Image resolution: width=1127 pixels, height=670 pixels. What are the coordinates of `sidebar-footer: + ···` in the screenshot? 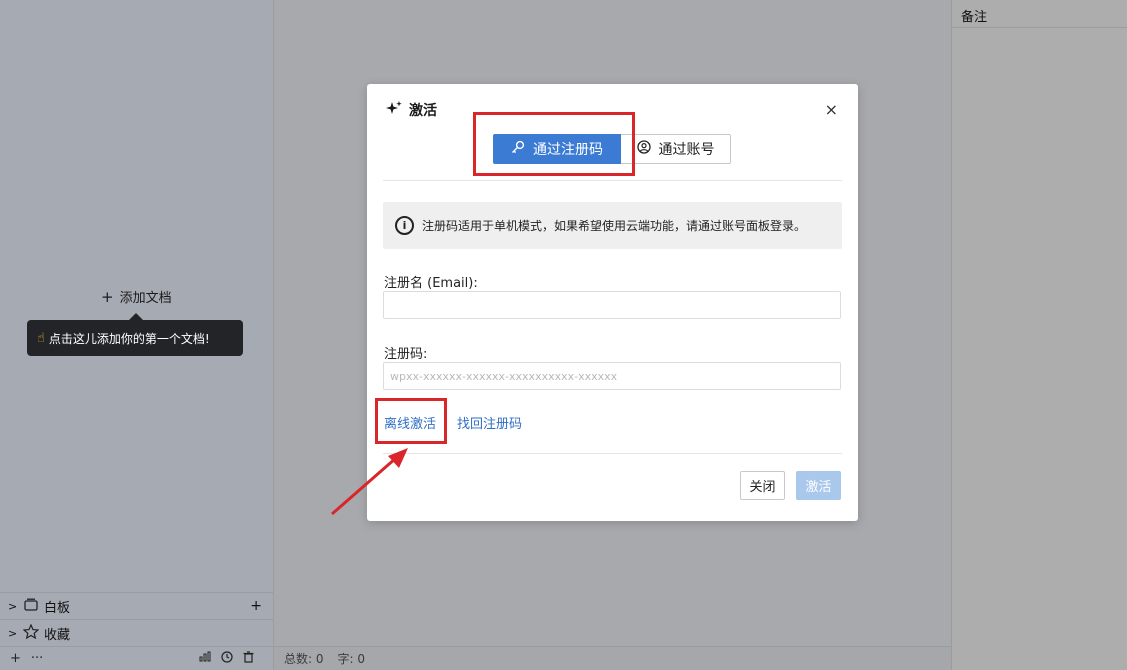 It's located at (137, 658).